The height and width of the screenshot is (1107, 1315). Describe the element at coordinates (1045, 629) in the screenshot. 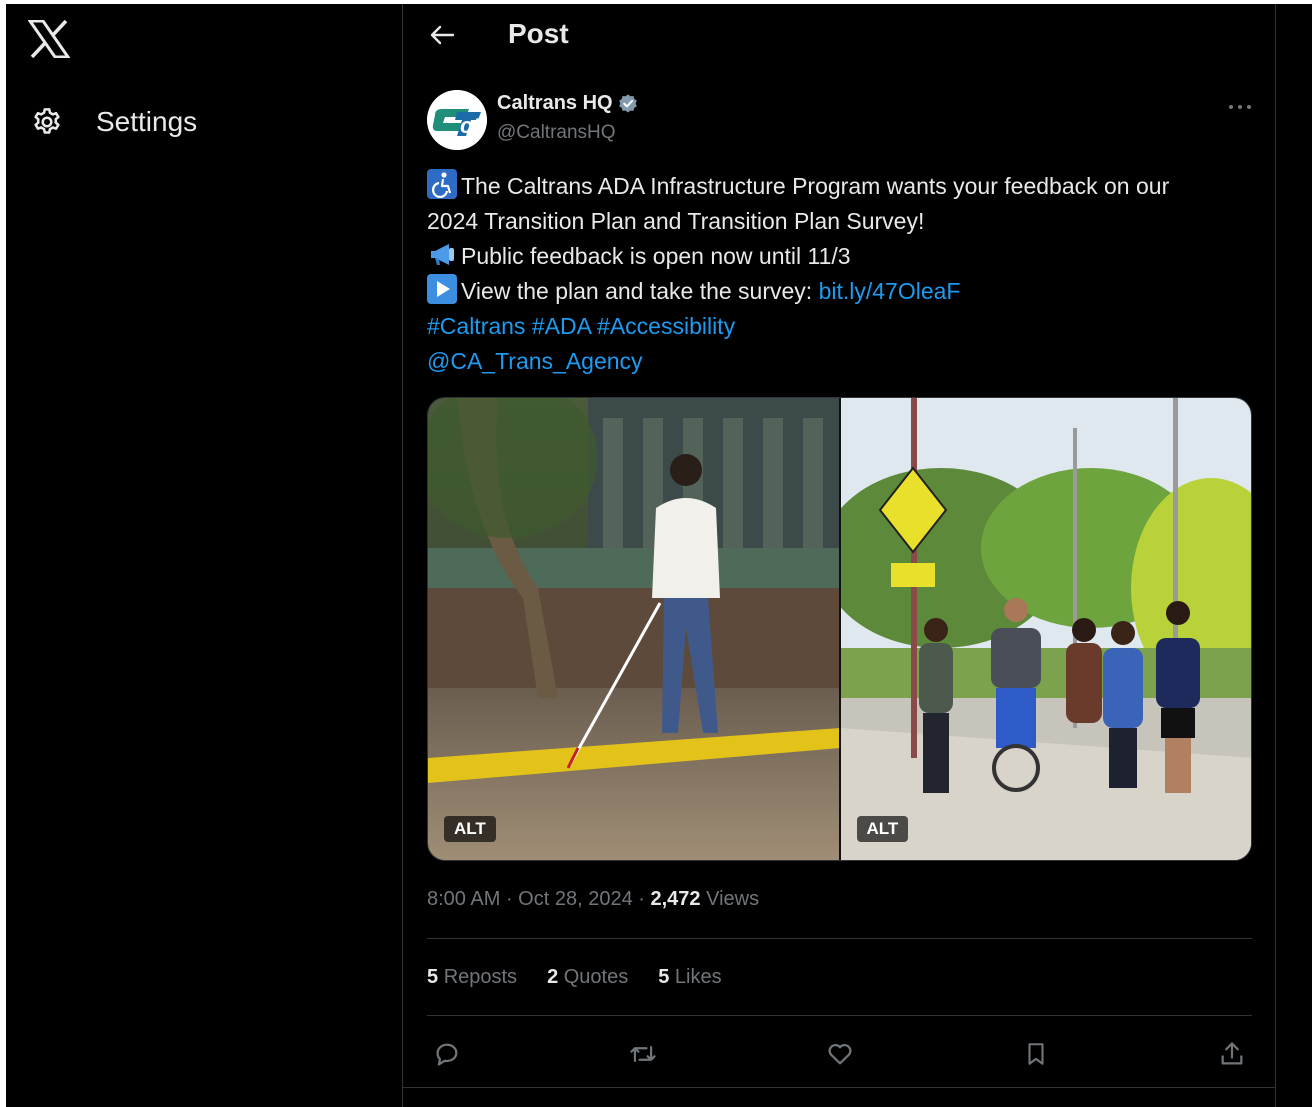

I see `media-image-group-walking: ALT` at that location.